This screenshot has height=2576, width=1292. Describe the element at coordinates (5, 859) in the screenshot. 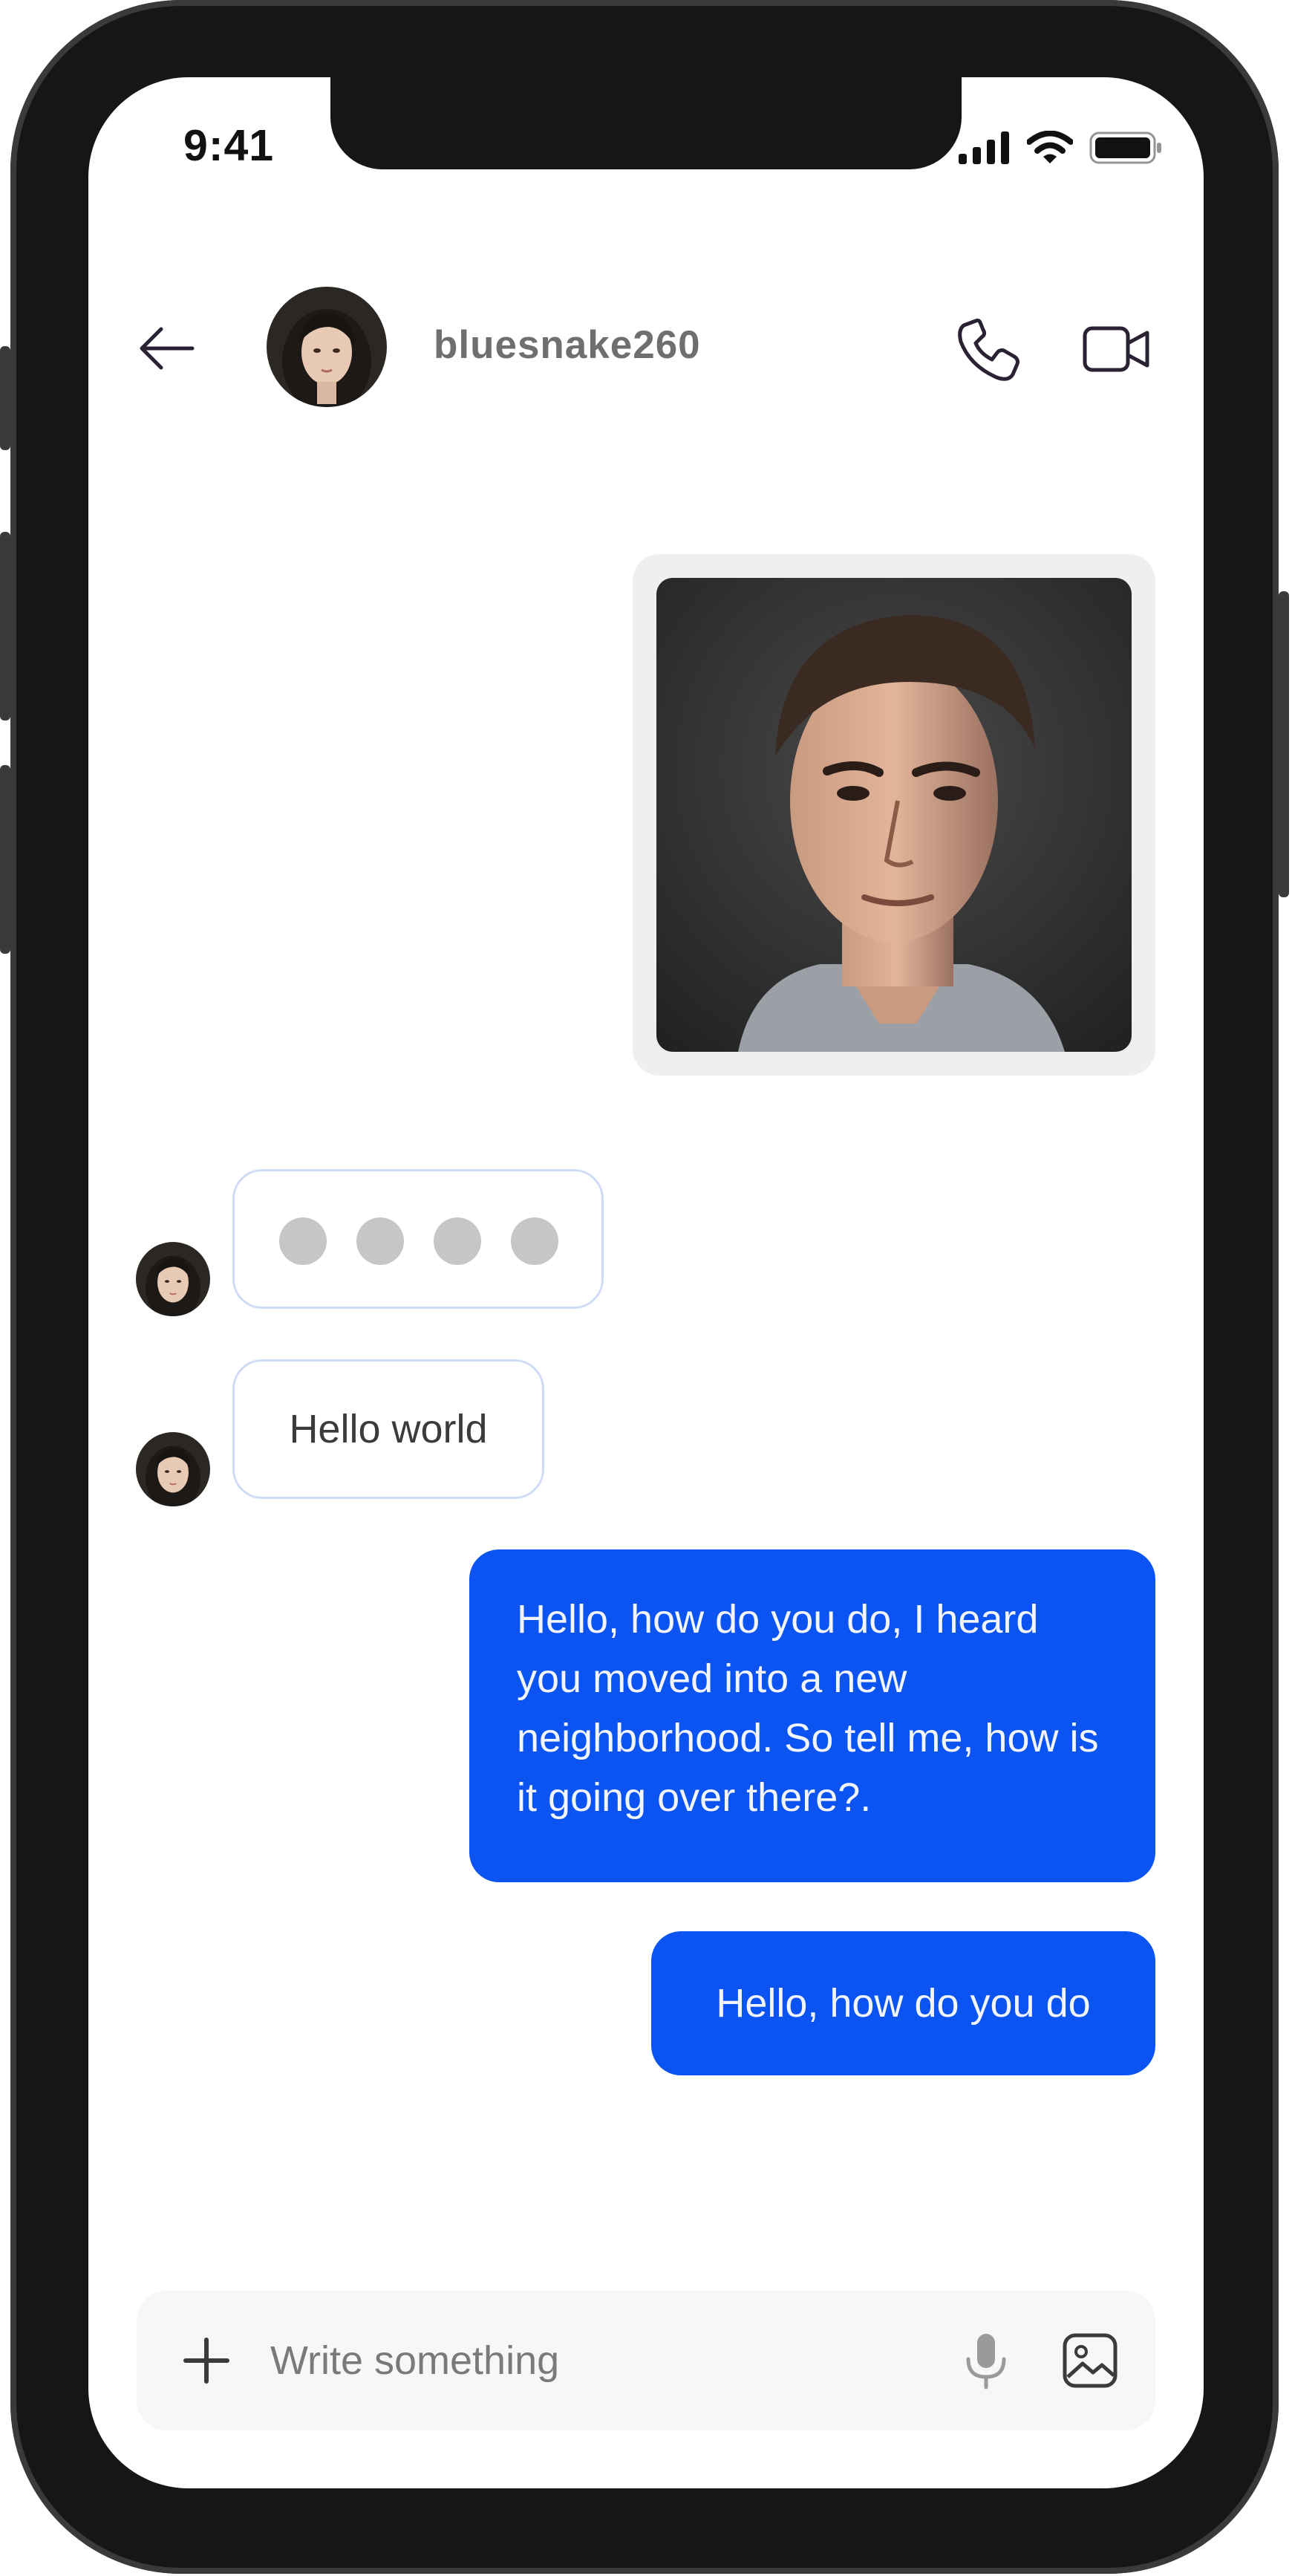

I see `phone-volume-down-button` at that location.